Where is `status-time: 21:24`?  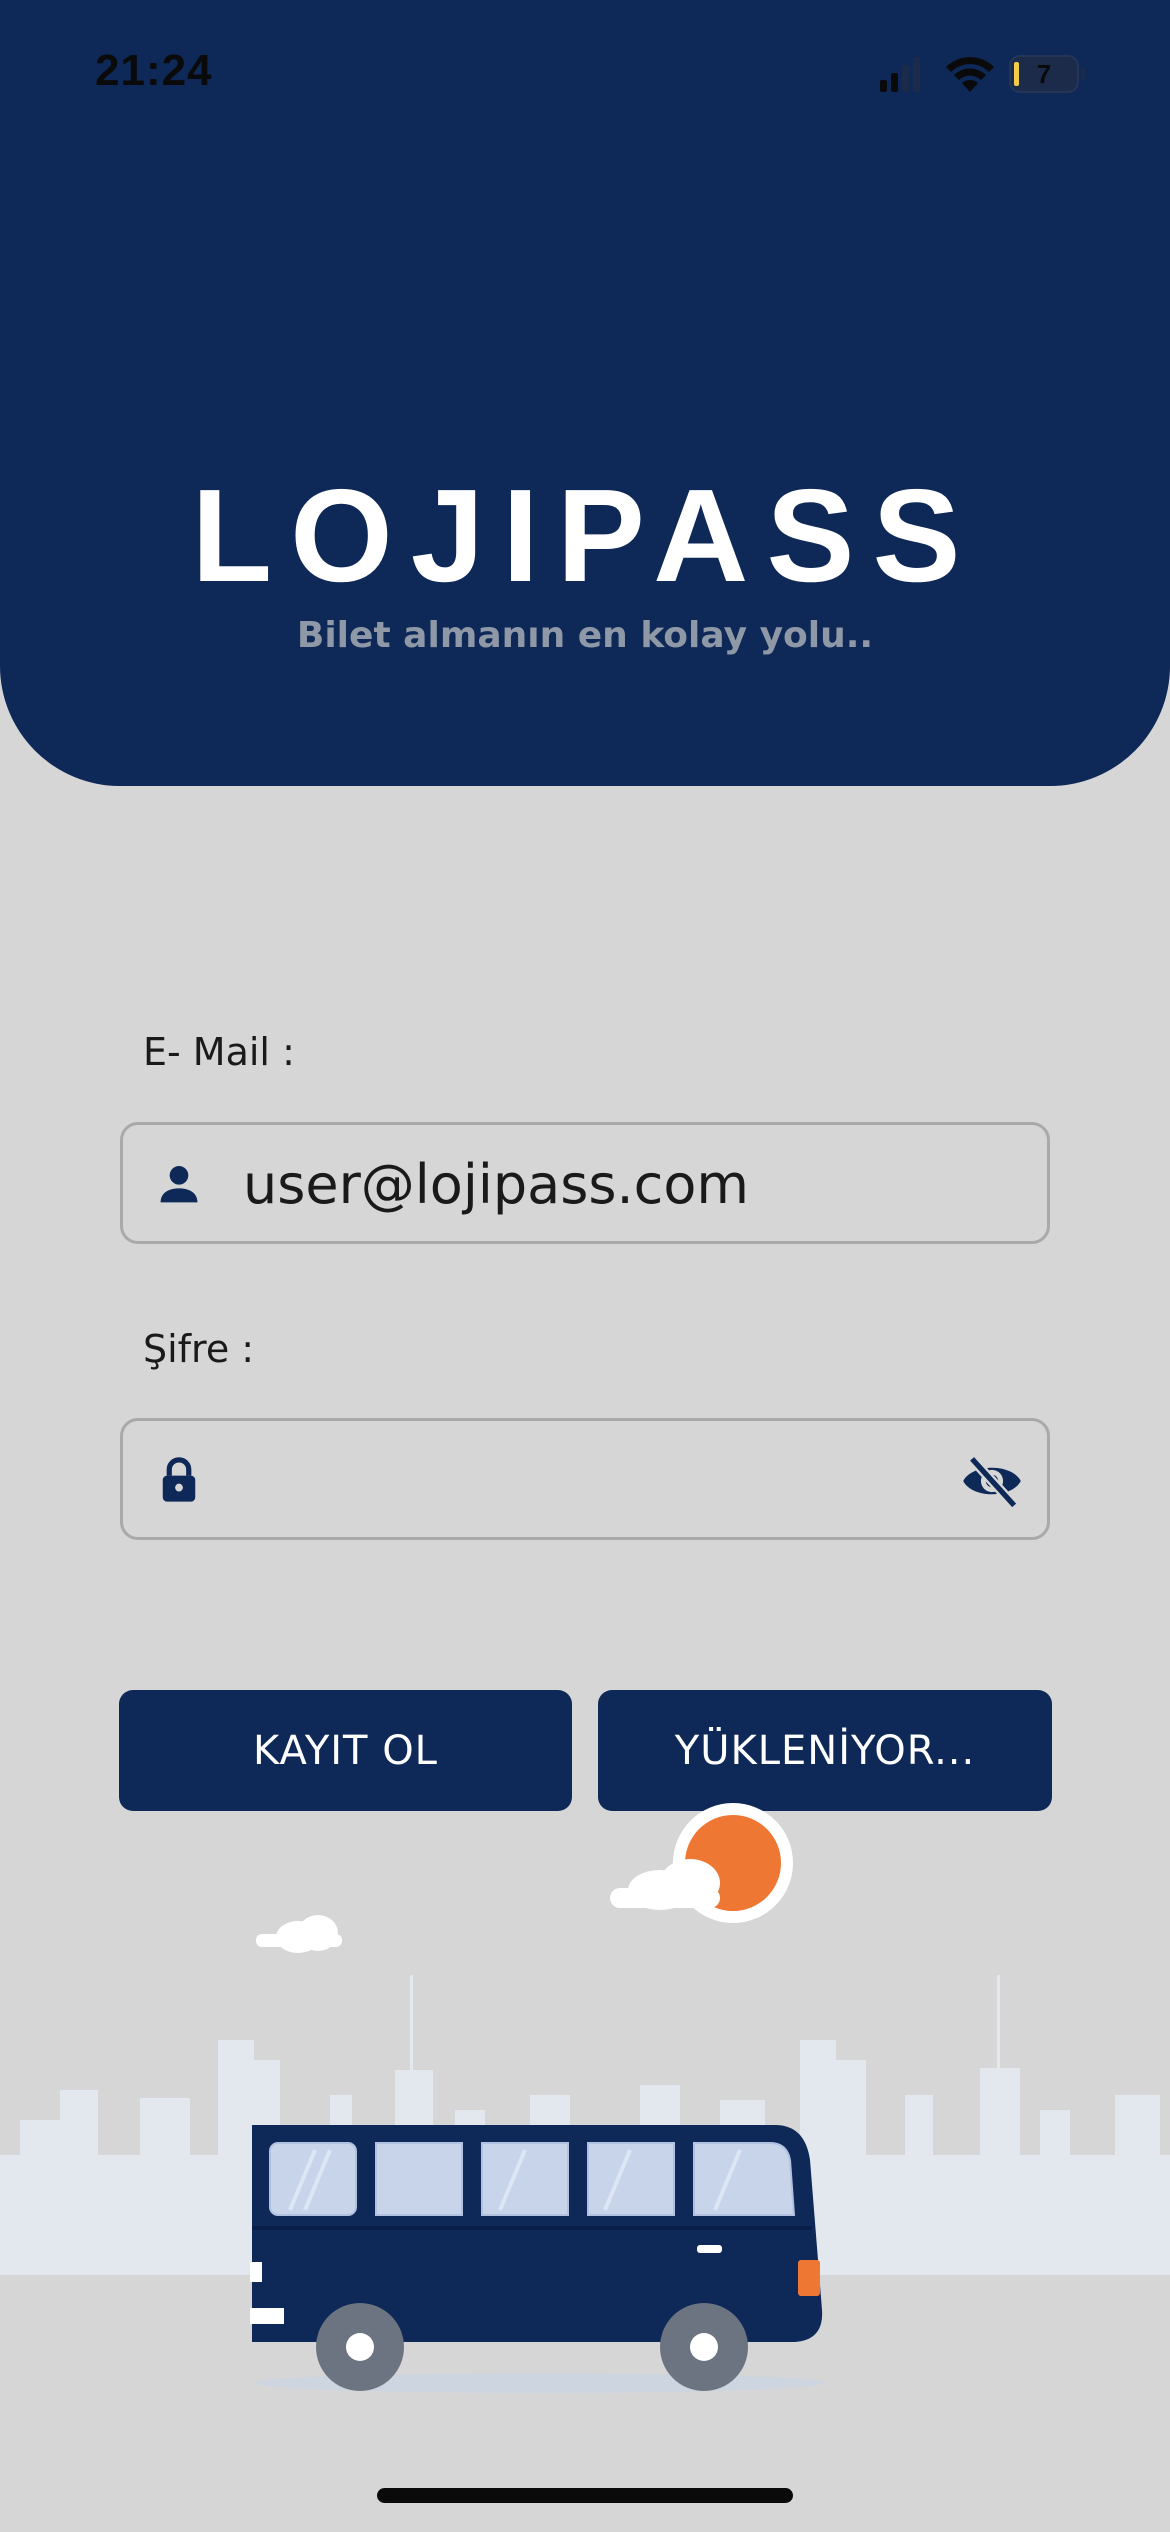
status-time: 21:24 is located at coordinates (154, 70).